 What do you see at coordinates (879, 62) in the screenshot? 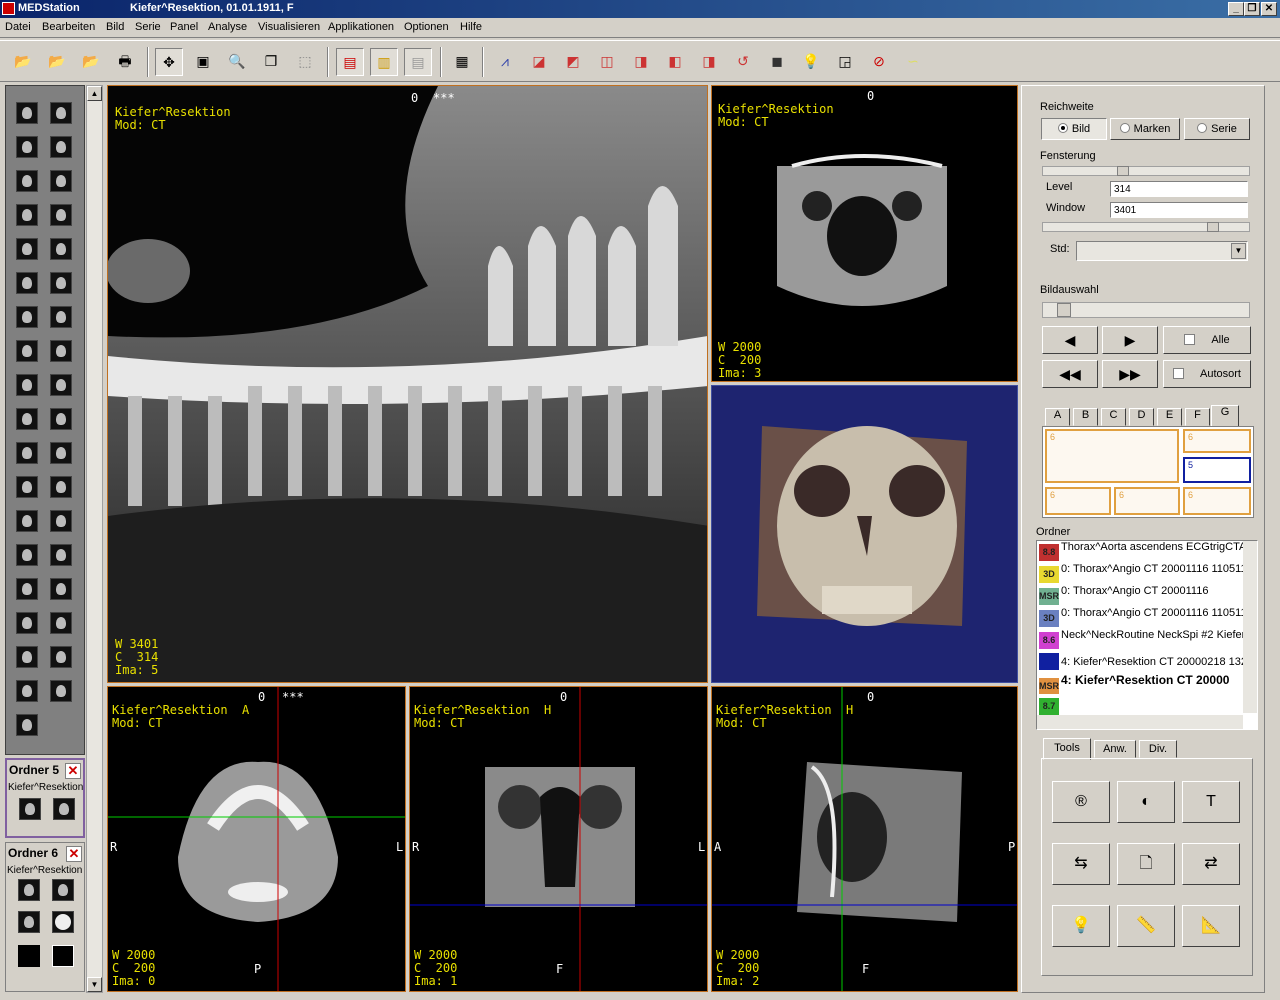
I see `no-entry-icon: ⊘` at bounding box center [879, 62].